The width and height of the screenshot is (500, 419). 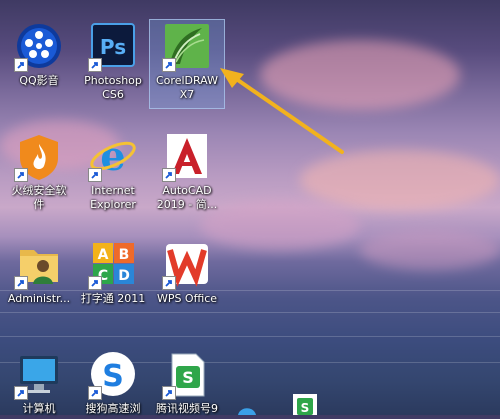 What do you see at coordinates (282, 111) in the screenshot?
I see `annotation-arrow` at bounding box center [282, 111].